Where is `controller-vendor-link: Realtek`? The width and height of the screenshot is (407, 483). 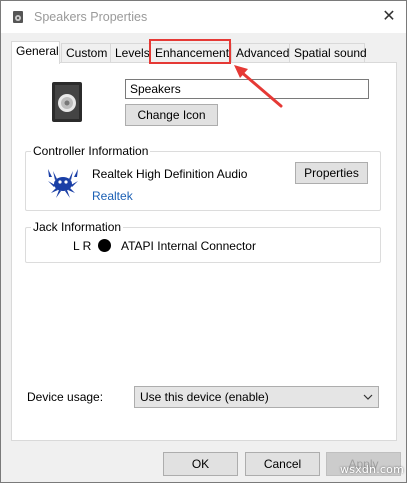 controller-vendor-link: Realtek is located at coordinates (112, 196).